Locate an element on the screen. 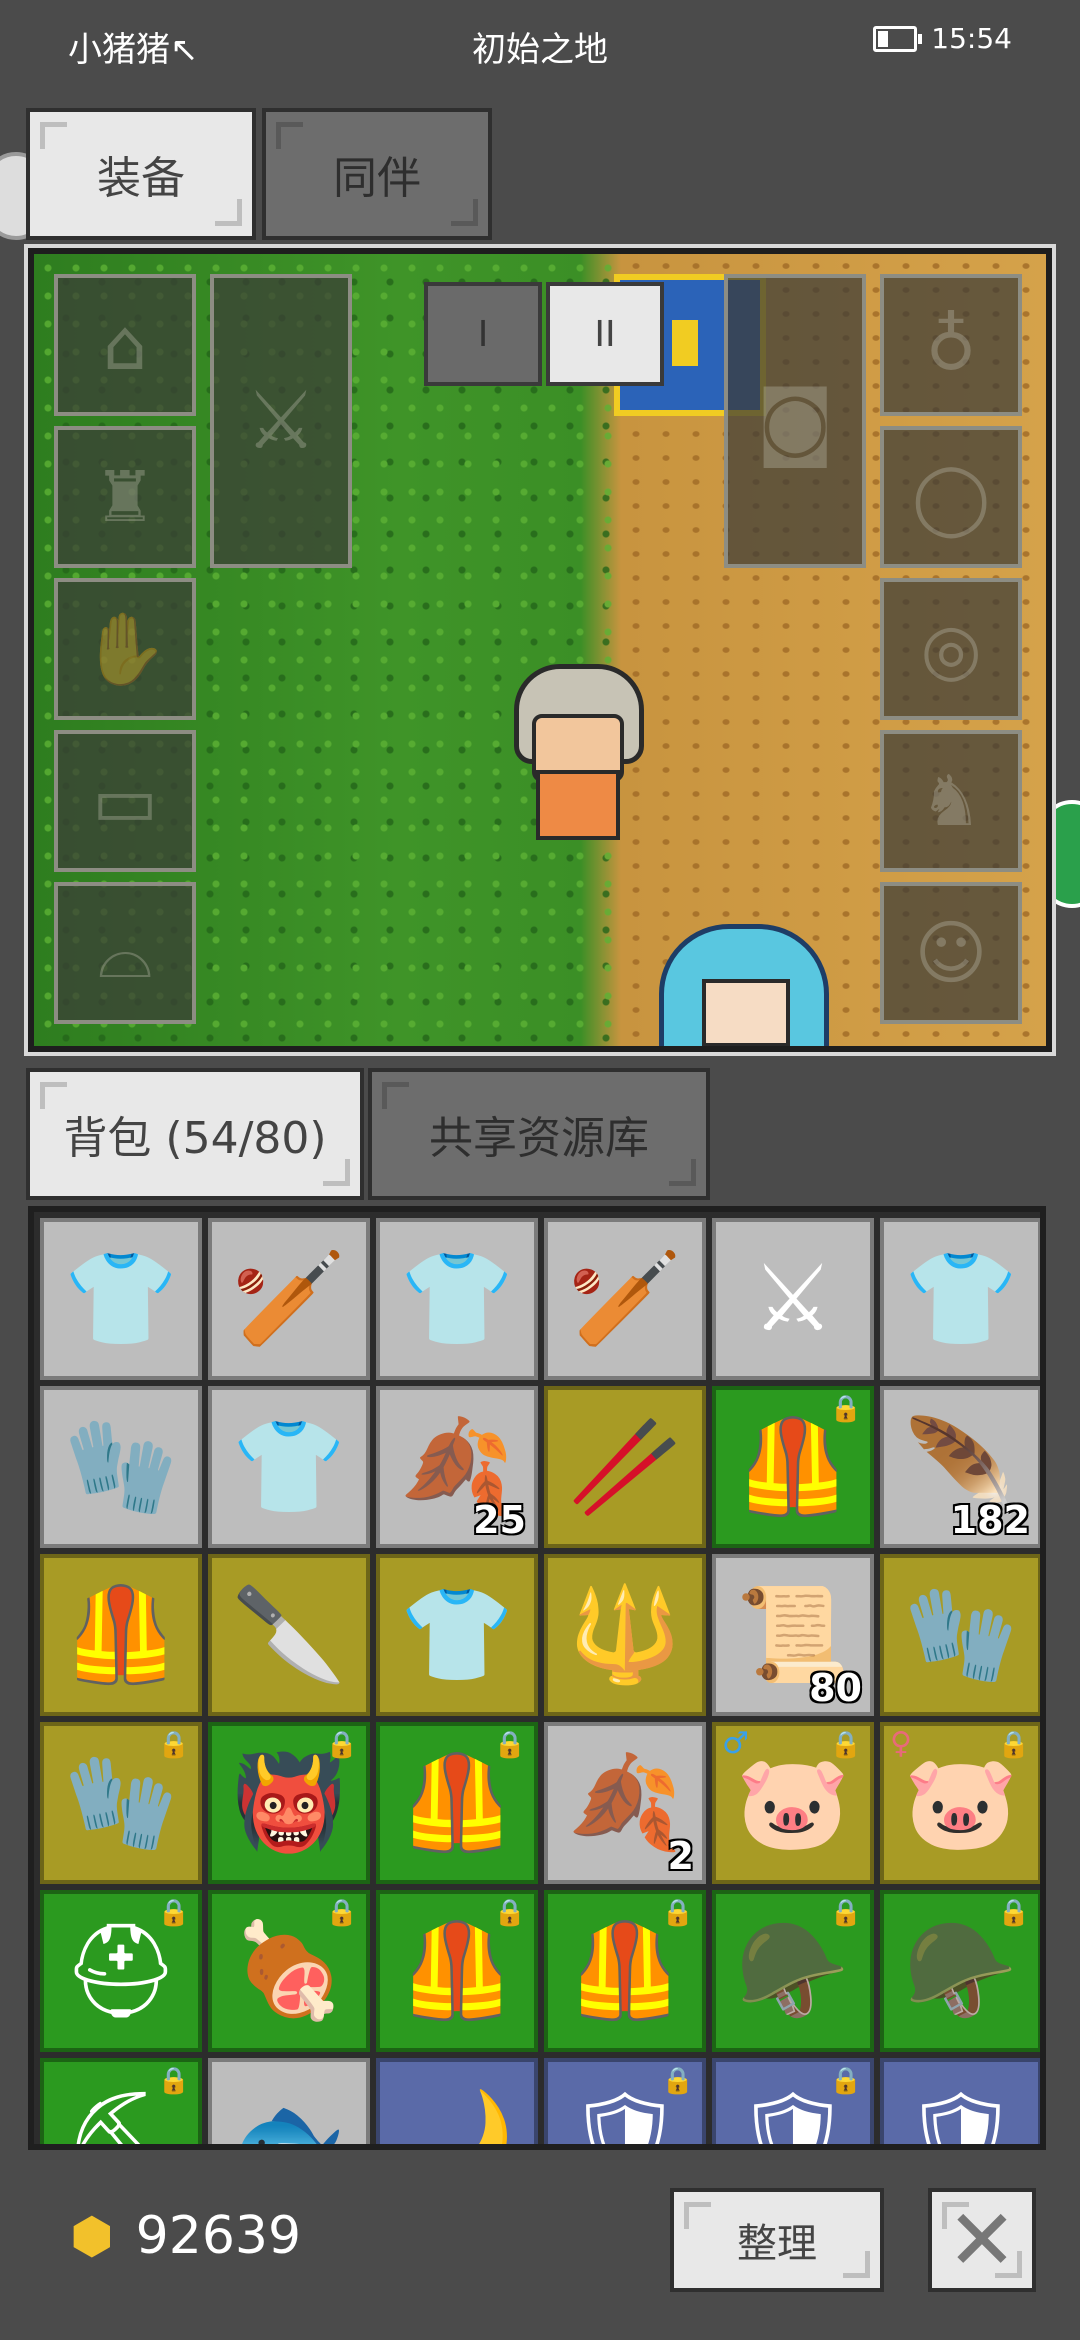 This screenshot has height=2340, width=1080. inventory-item: 🧤 🔒 is located at coordinates (121, 1803).